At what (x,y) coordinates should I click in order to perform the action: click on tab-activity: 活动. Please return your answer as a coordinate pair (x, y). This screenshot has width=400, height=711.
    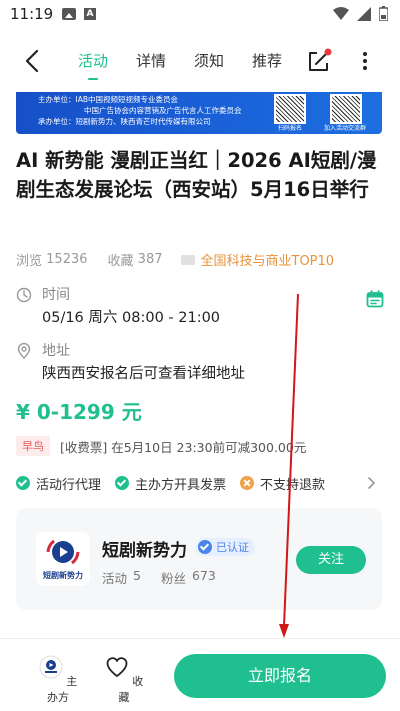
    Looking at the image, I should click on (93, 65).